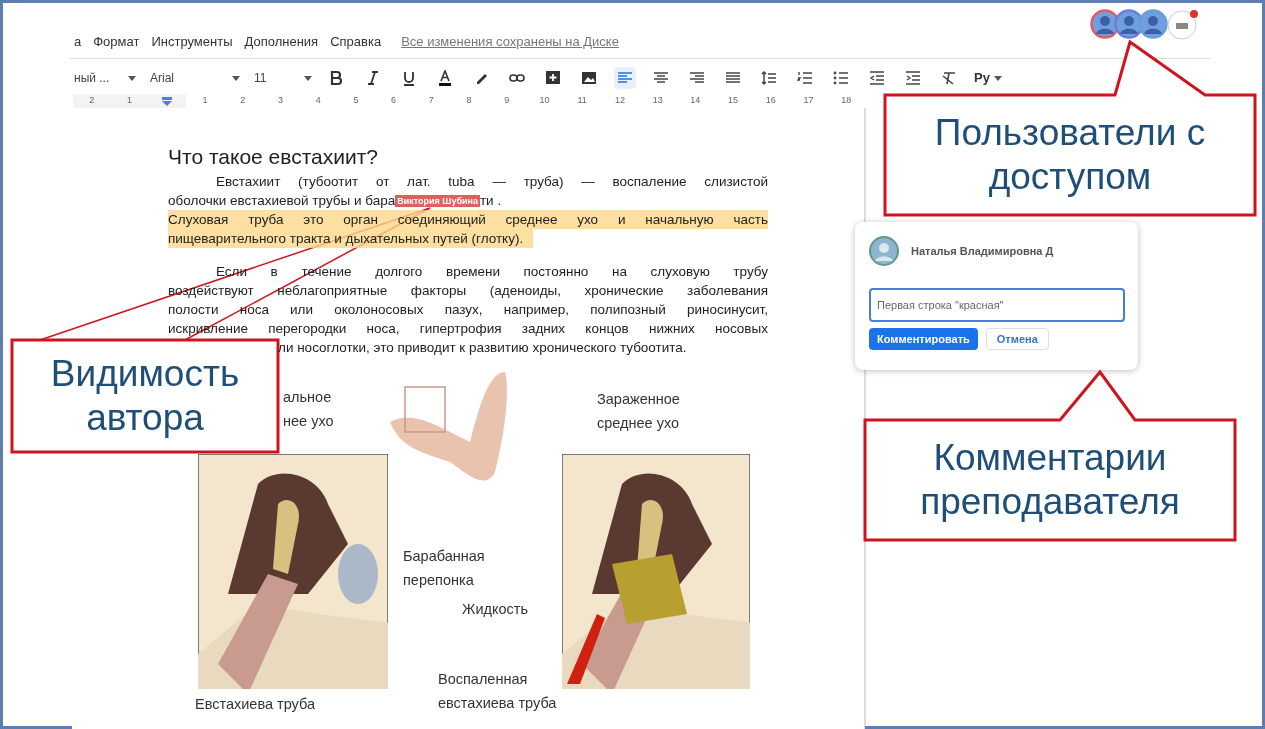  Describe the element at coordinates (356, 101) in the screenshot. I see `ruler-number: 5` at that location.